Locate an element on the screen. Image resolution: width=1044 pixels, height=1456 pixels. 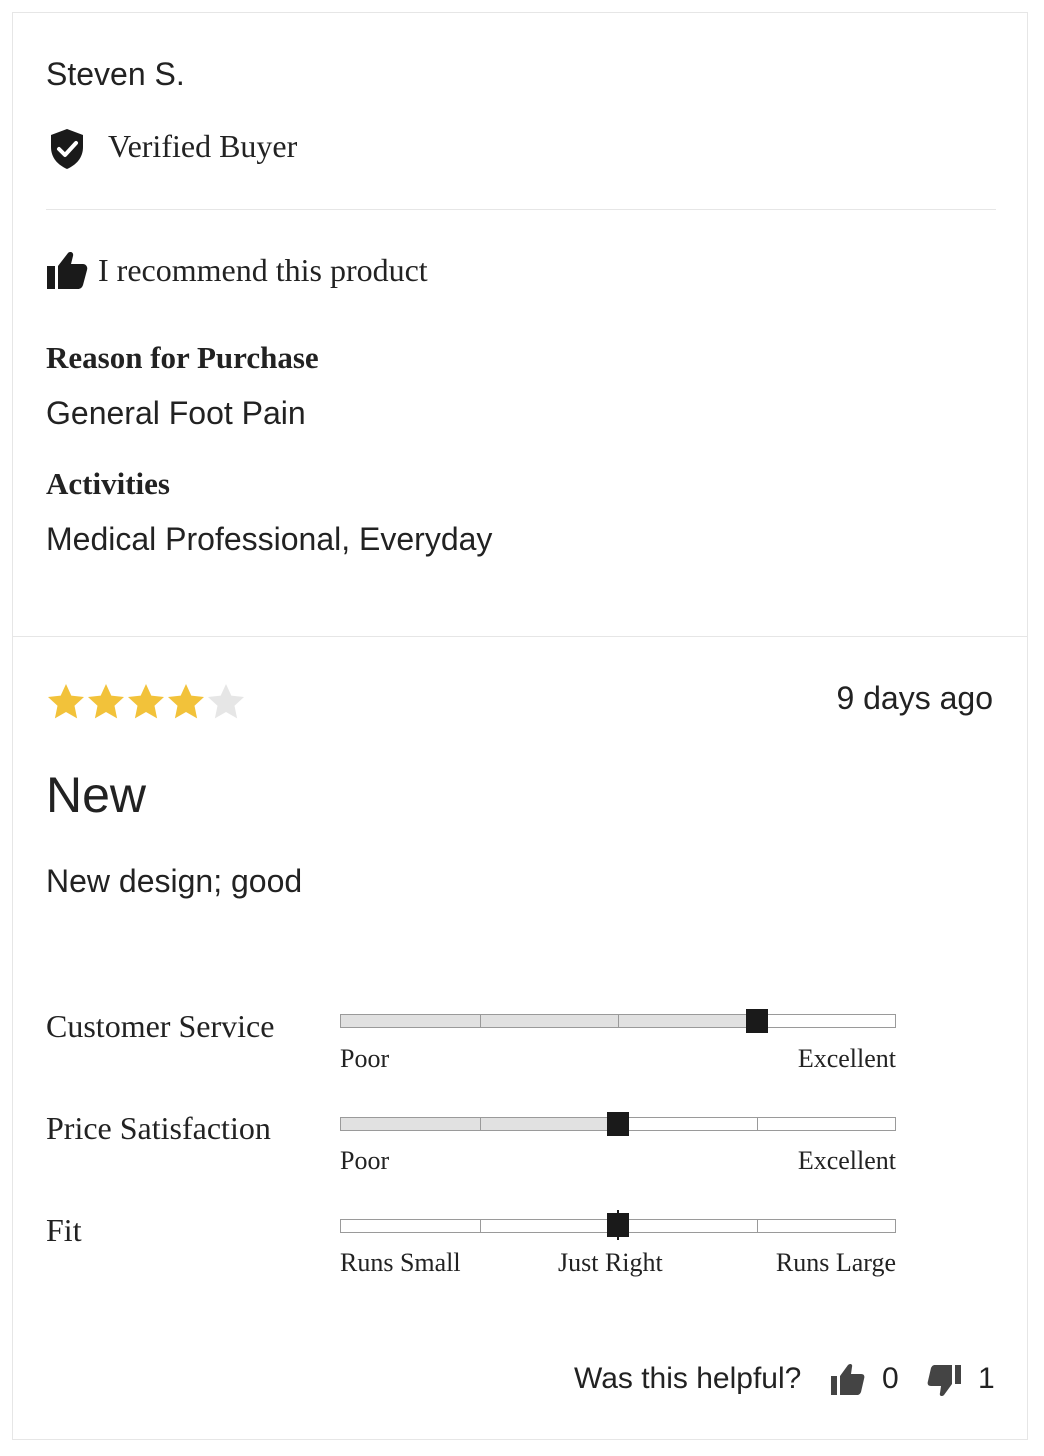
price-satisfaction-slider is located at coordinates (618, 1124).